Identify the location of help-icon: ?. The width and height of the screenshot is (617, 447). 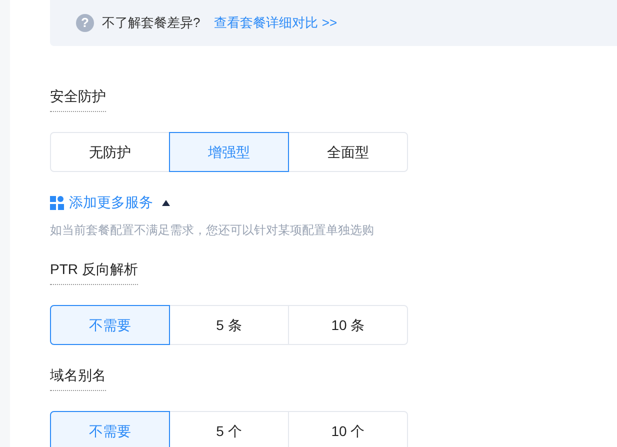
(85, 23).